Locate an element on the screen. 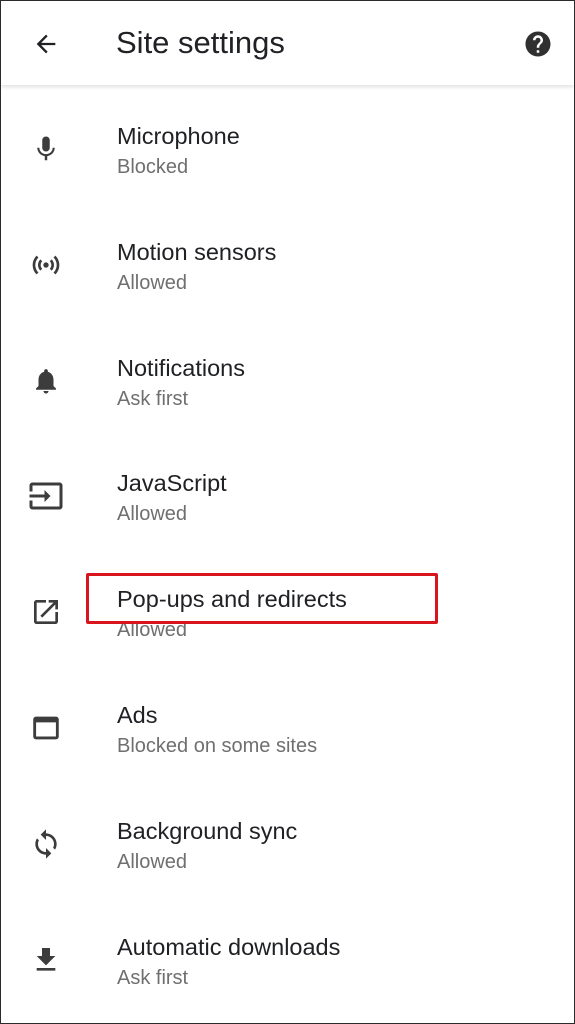  ads-window-icon is located at coordinates (46, 728).